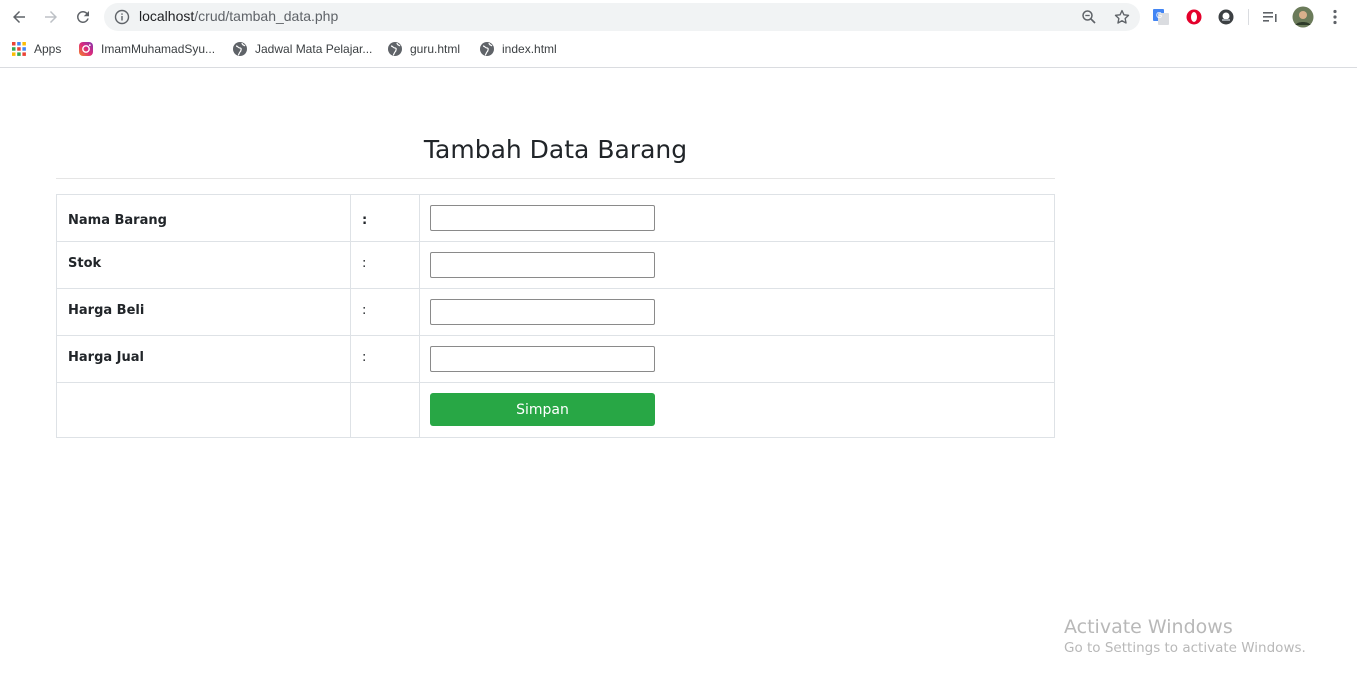 The image size is (1357, 693). I want to click on field-label: Nama Barang, so click(203, 218).